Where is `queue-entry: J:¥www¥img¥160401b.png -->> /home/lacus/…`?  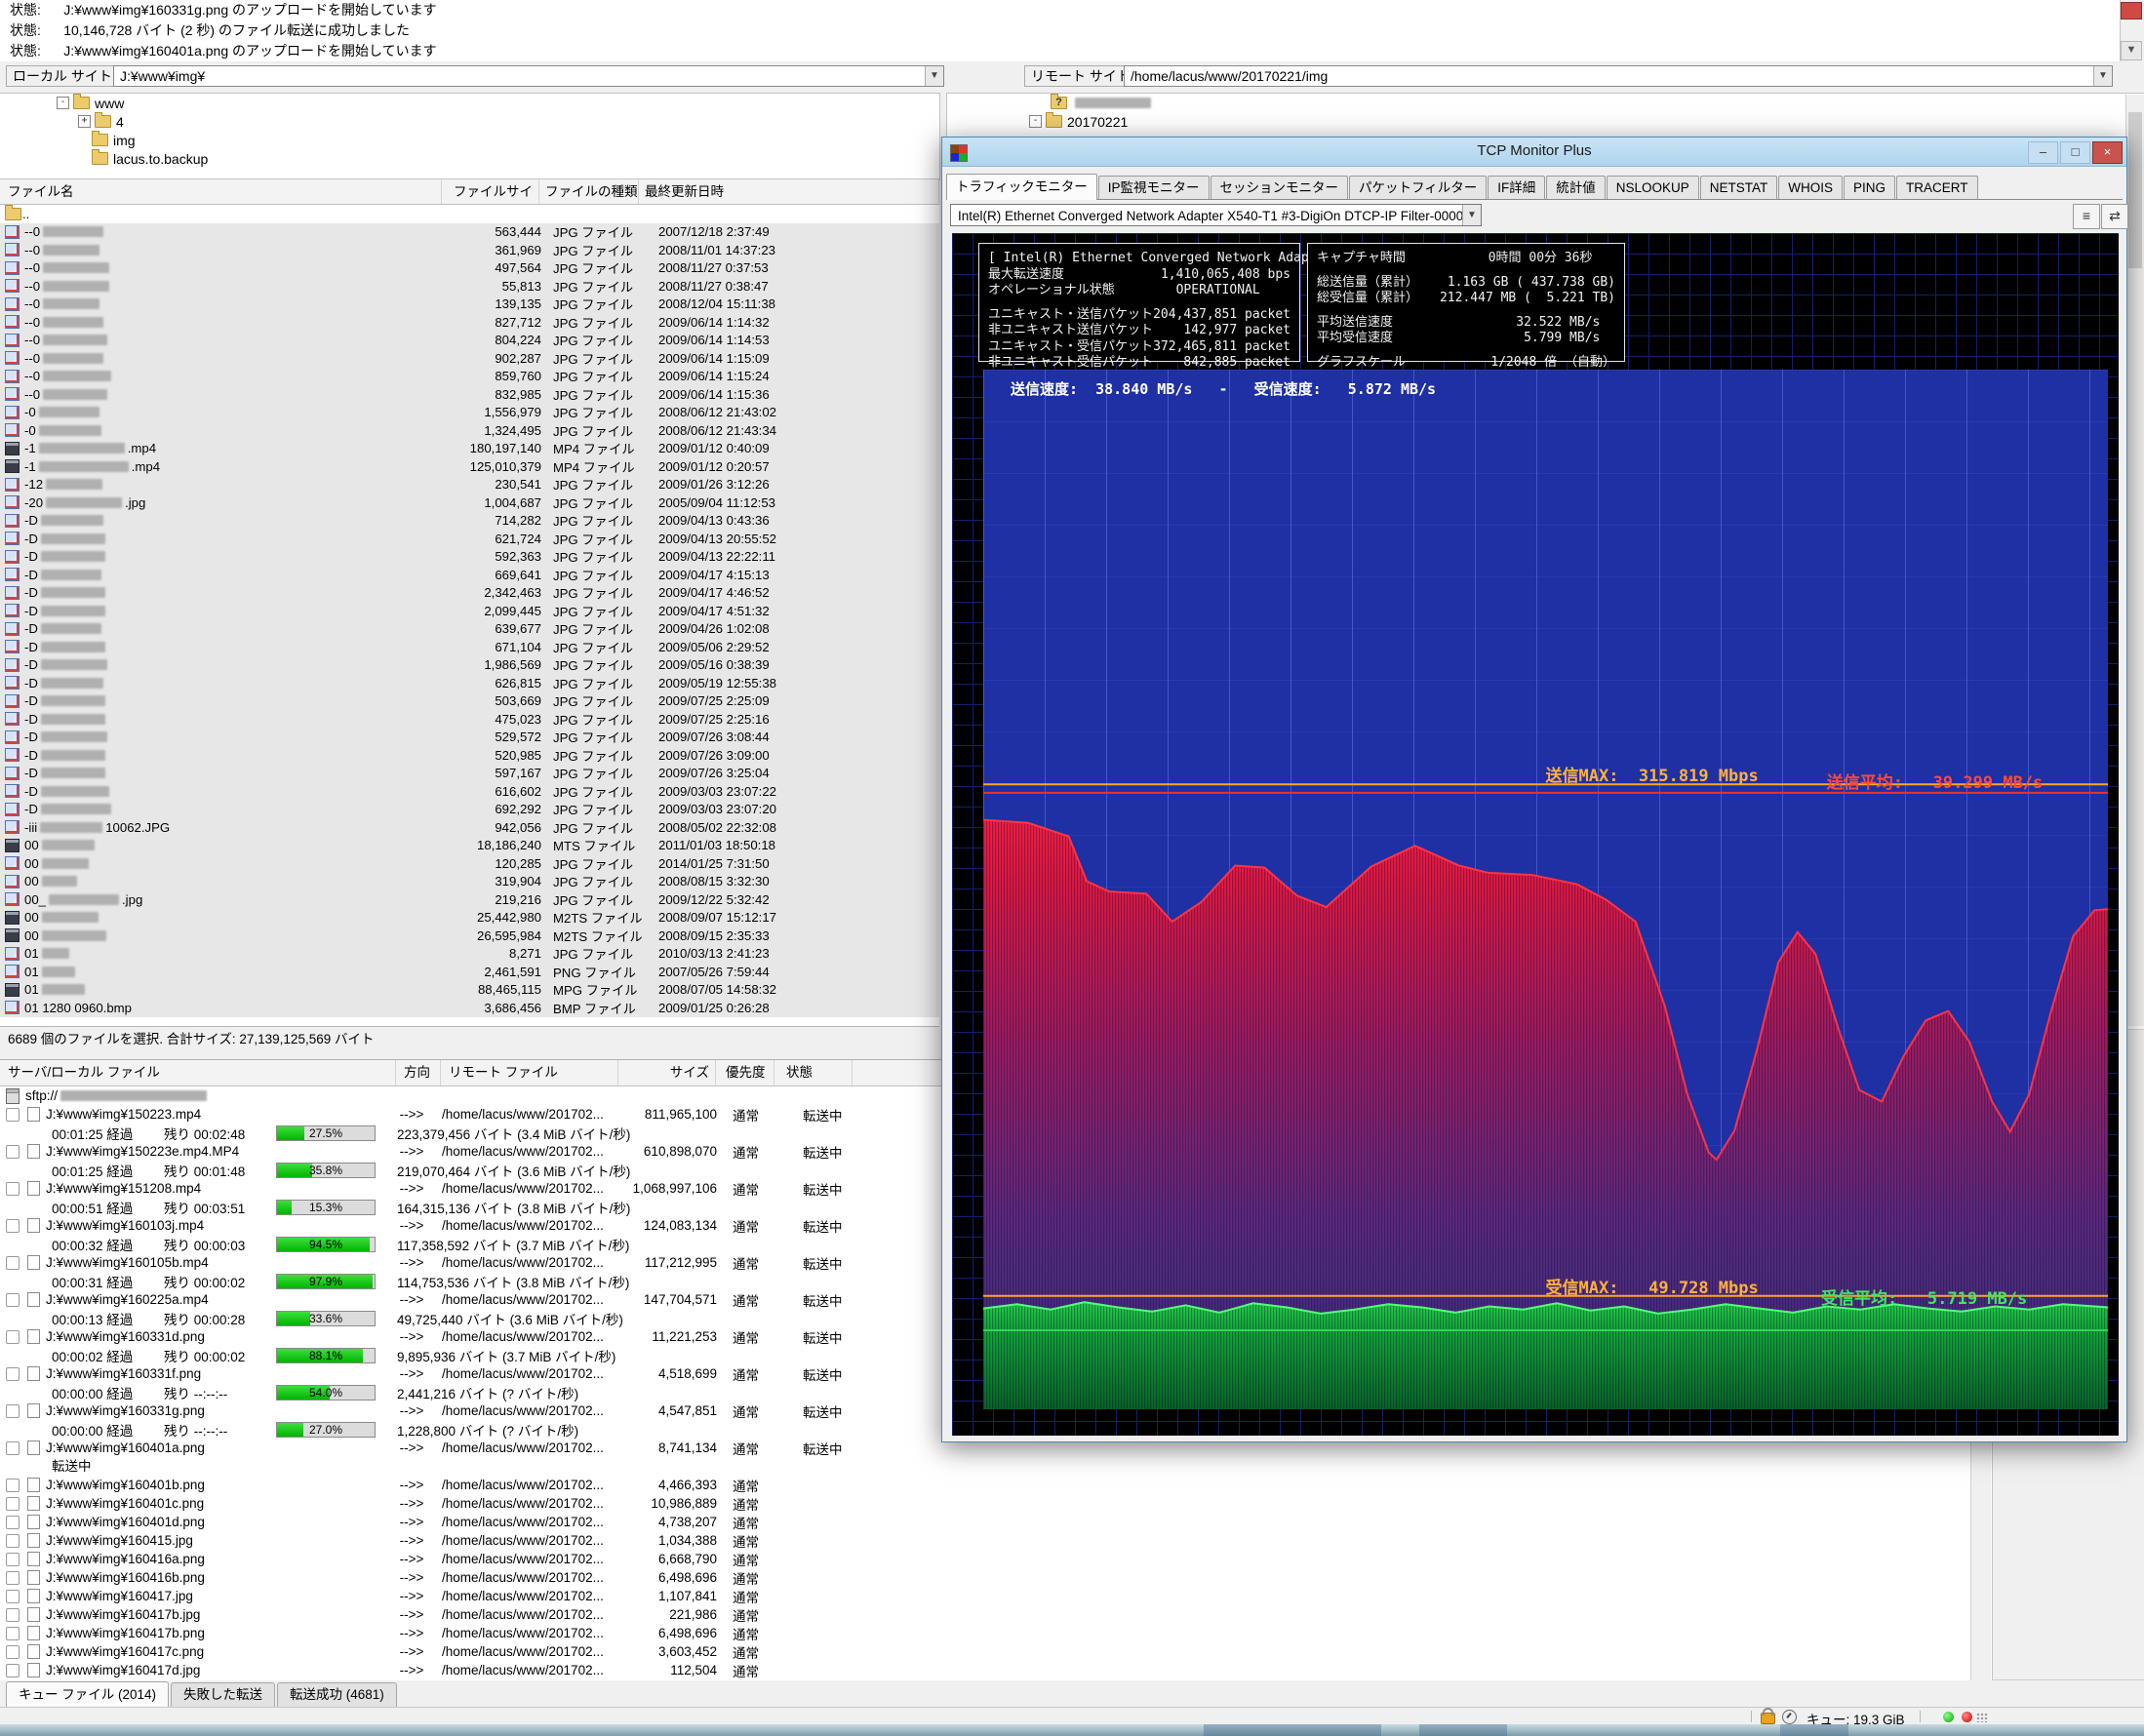
queue-entry: J:¥www¥img¥160401b.png -->> /home/lacus/… is located at coordinates (985, 1485).